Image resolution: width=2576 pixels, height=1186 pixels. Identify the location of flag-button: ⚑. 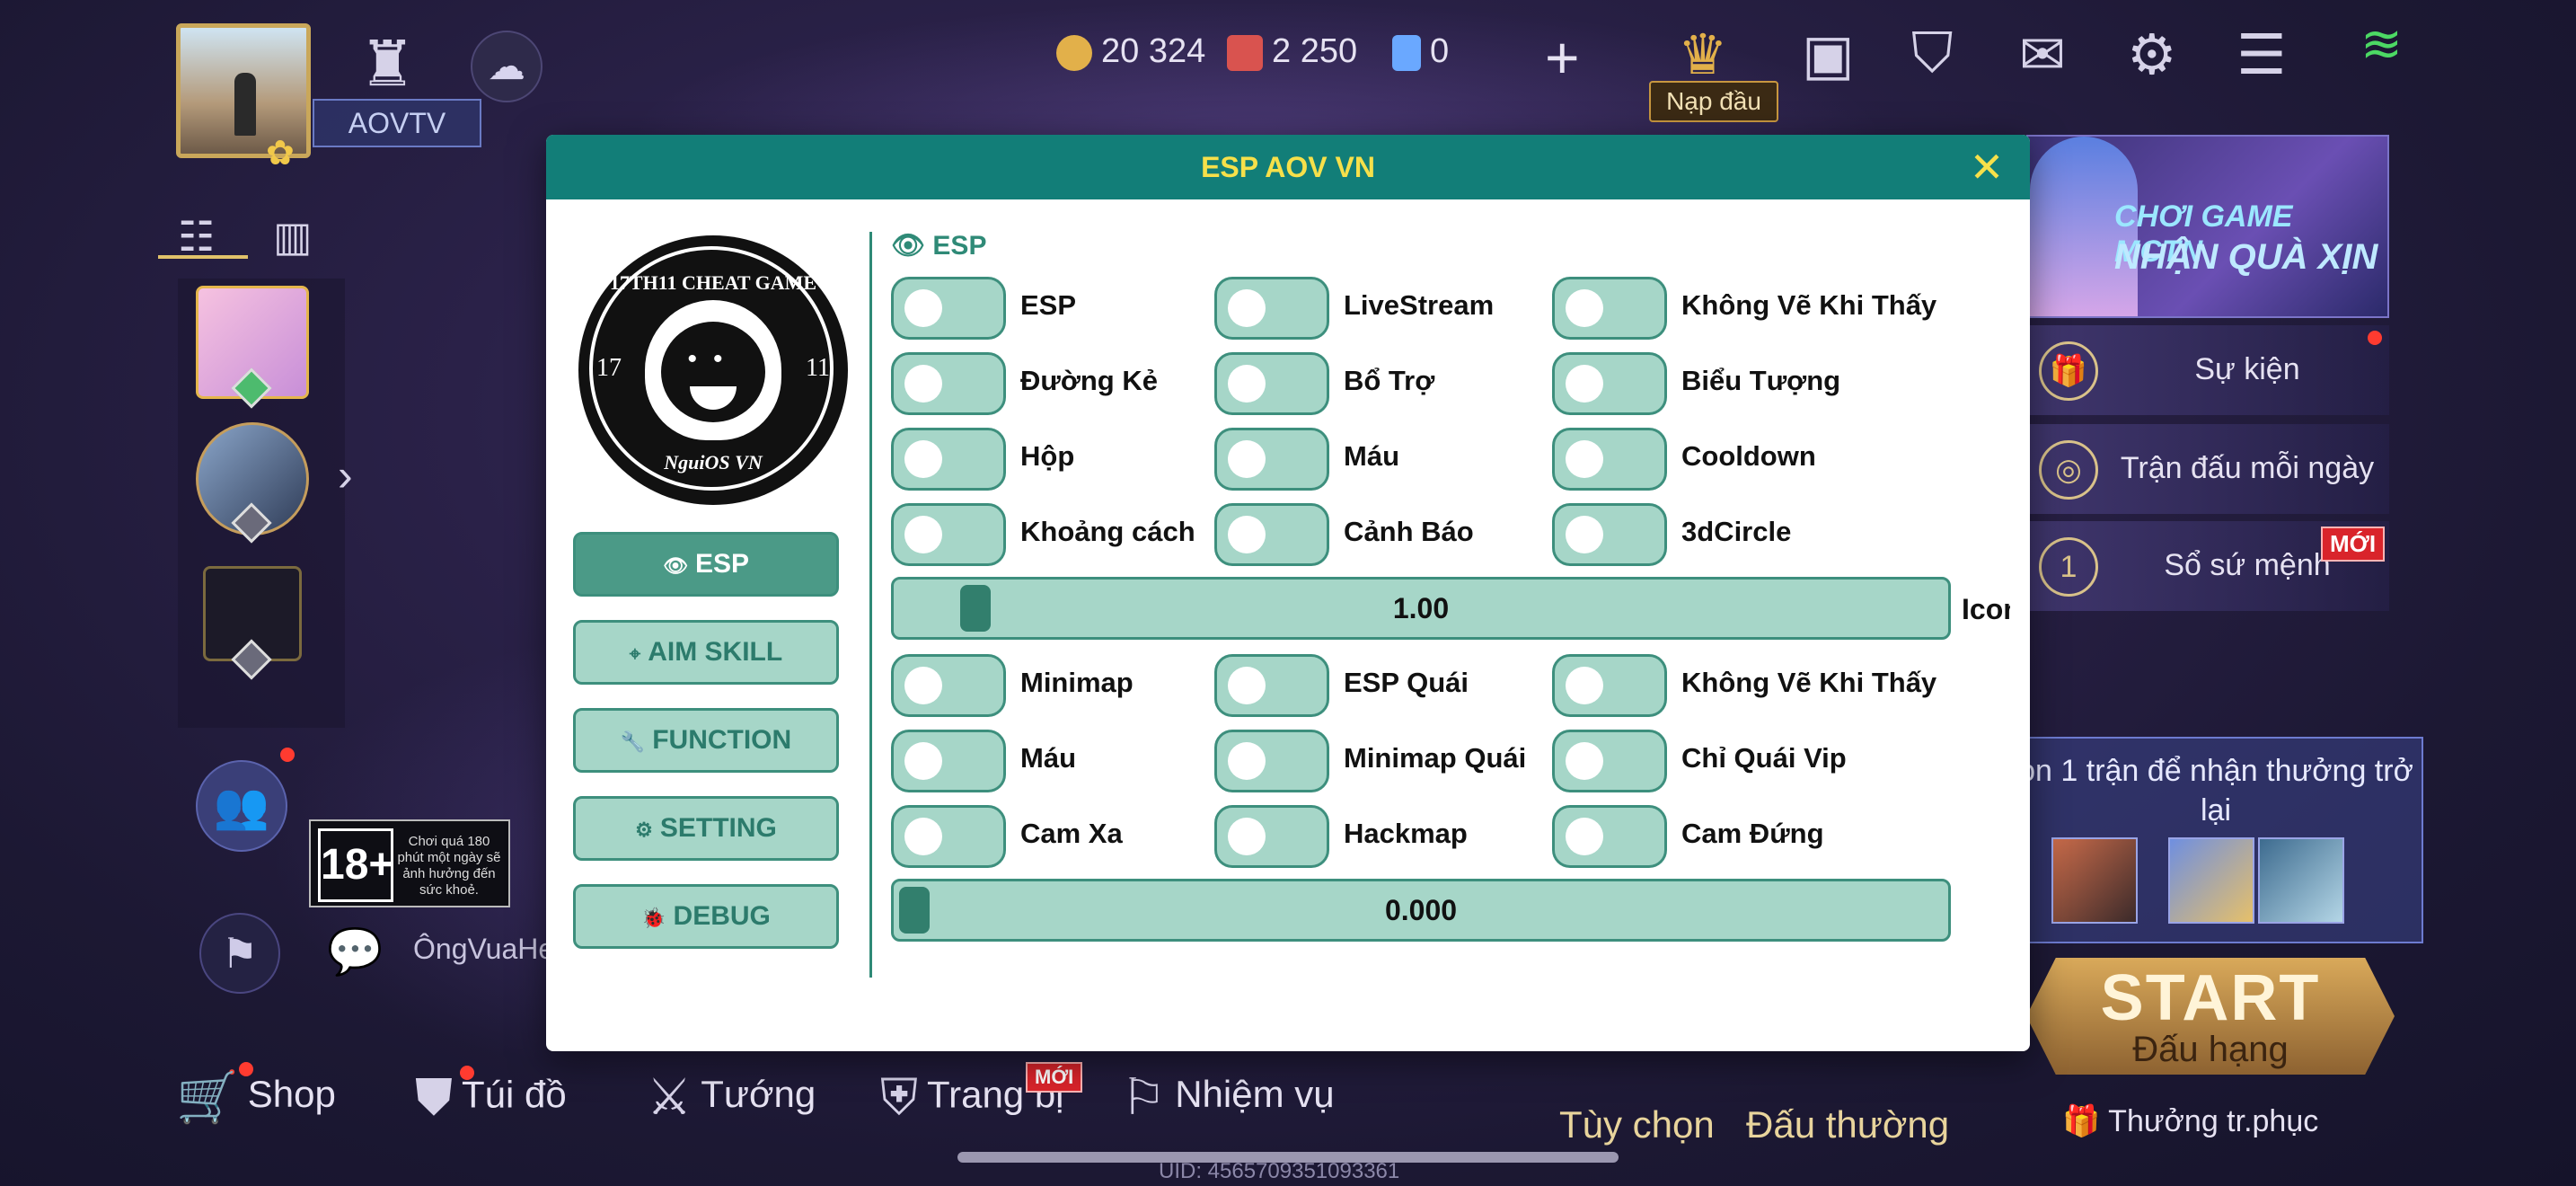
(240, 953).